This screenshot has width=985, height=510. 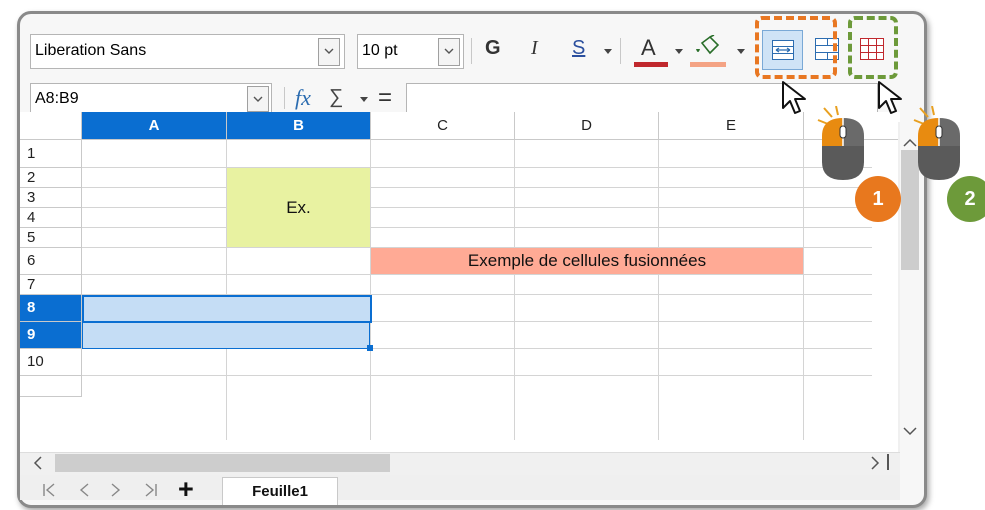 I want to click on column-header-d: D, so click(x=587, y=126).